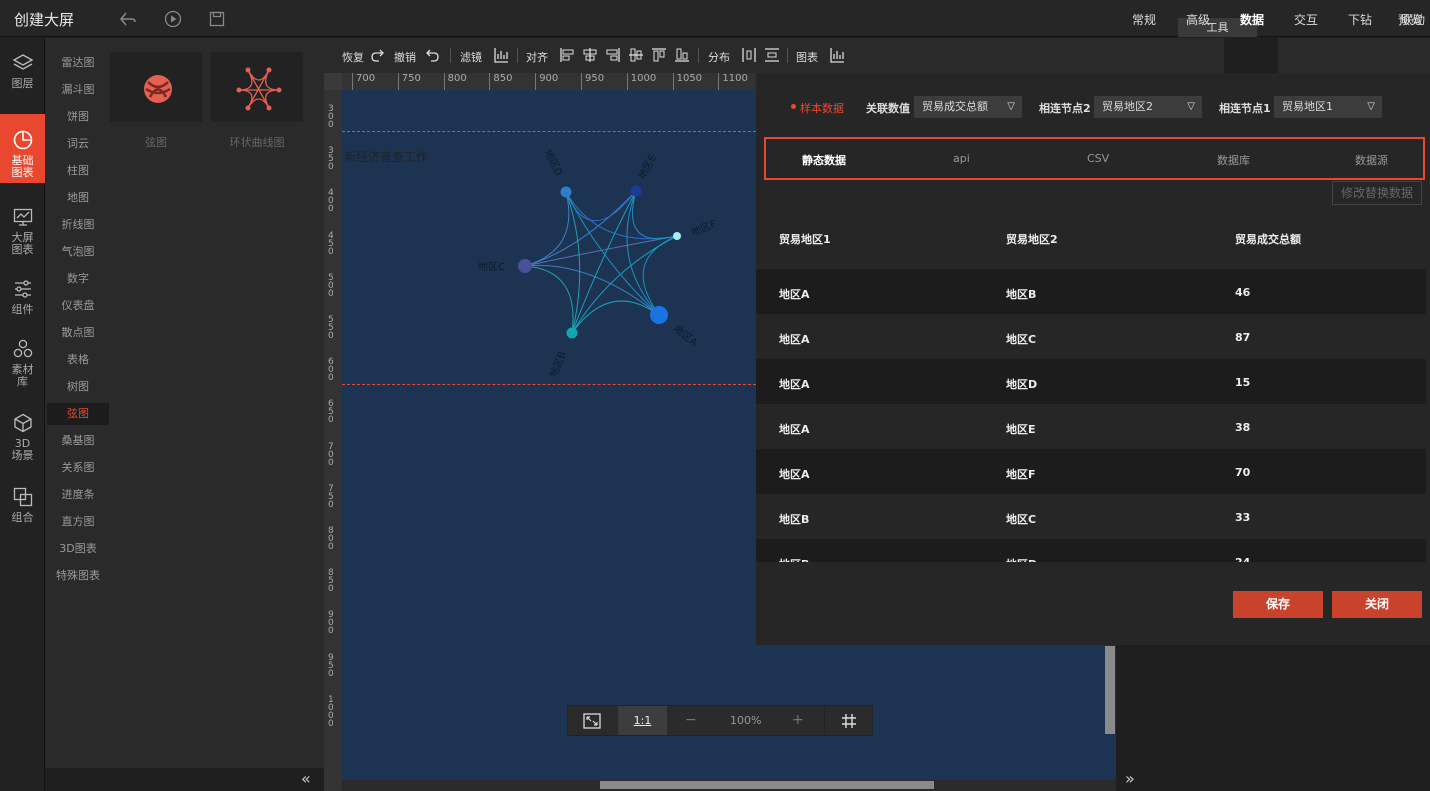 The width and height of the screenshot is (1430, 791). I want to click on rail-item-components: 组件, so click(22, 297).